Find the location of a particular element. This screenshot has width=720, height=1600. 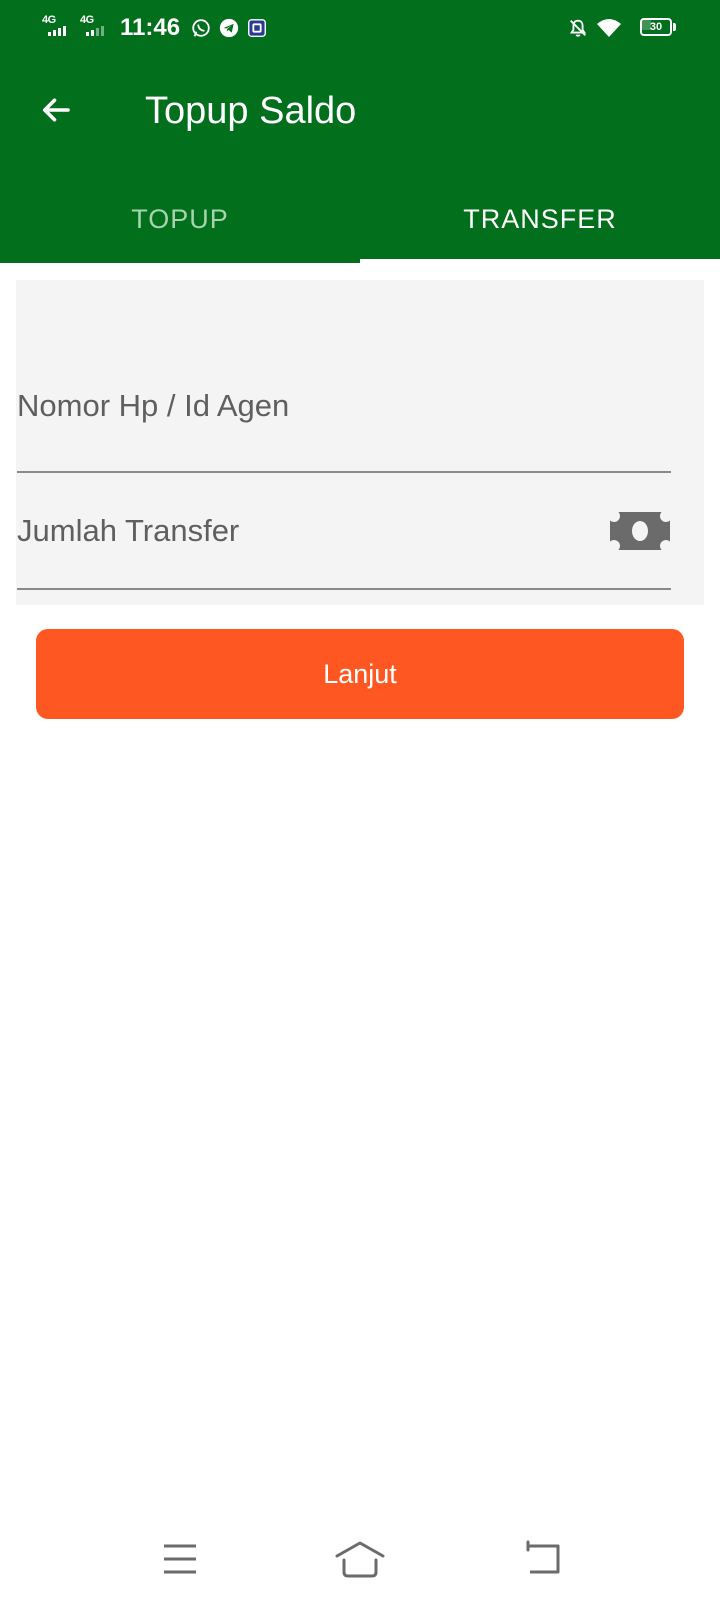

mute-notifications-icon is located at coordinates (578, 28).